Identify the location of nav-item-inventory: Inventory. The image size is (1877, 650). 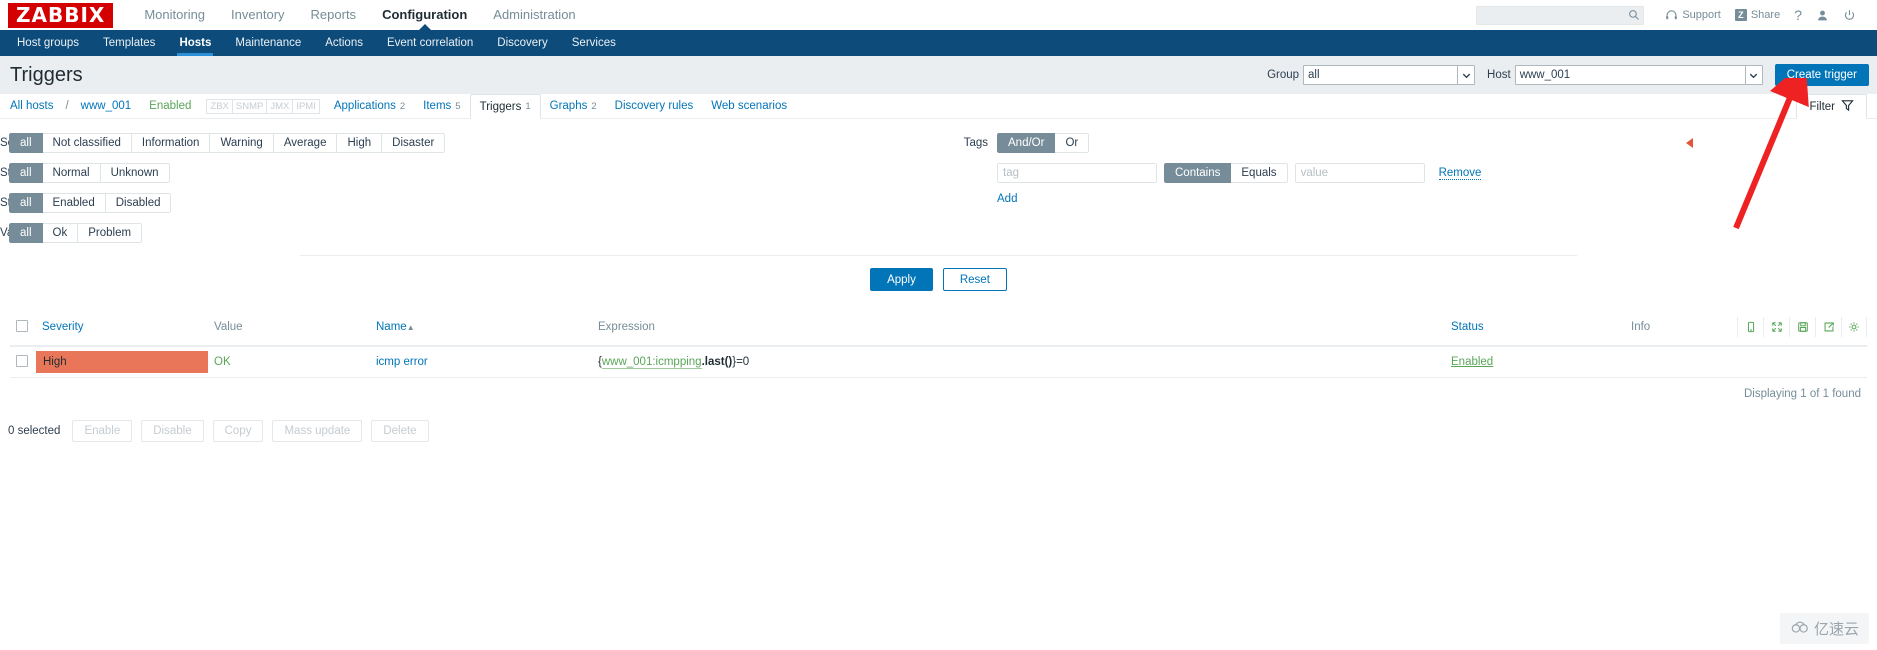
(257, 15).